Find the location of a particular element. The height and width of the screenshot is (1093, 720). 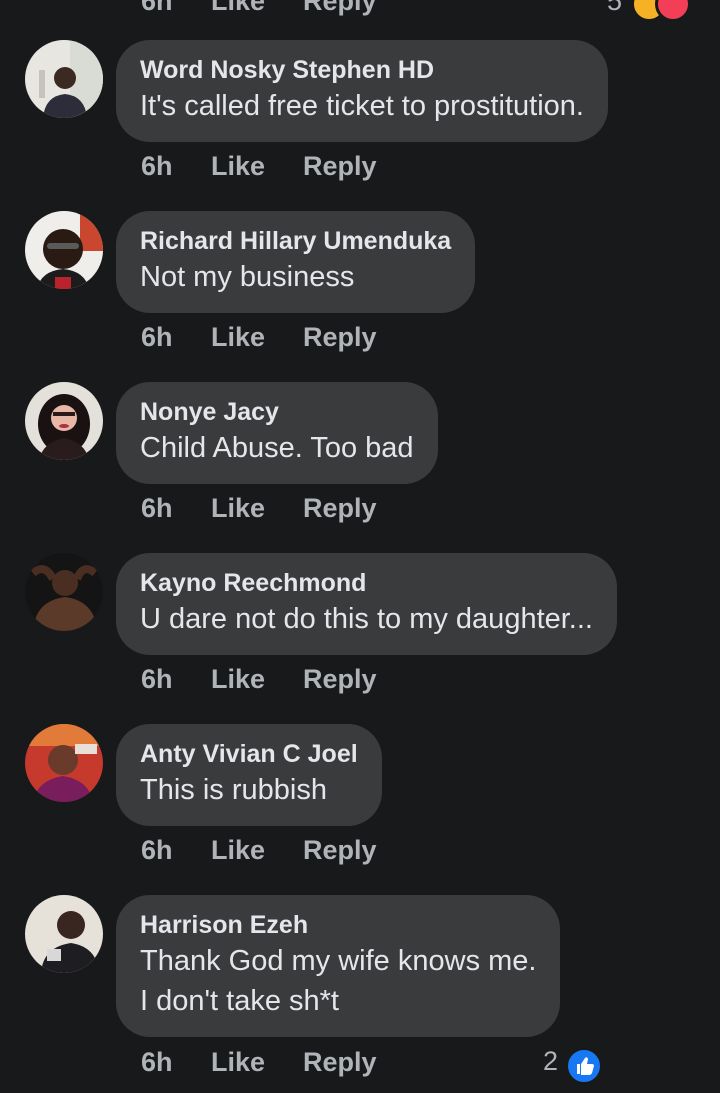

reaction-count: 5 is located at coordinates (614, 8).